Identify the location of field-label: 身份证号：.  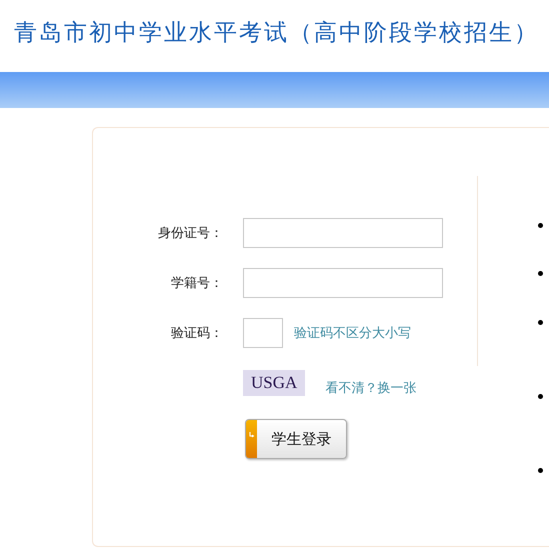
(190, 233).